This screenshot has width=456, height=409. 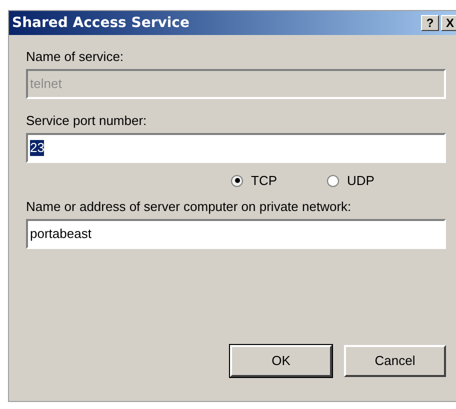 What do you see at coordinates (236, 233) in the screenshot?
I see `input-field: portabeast` at bounding box center [236, 233].